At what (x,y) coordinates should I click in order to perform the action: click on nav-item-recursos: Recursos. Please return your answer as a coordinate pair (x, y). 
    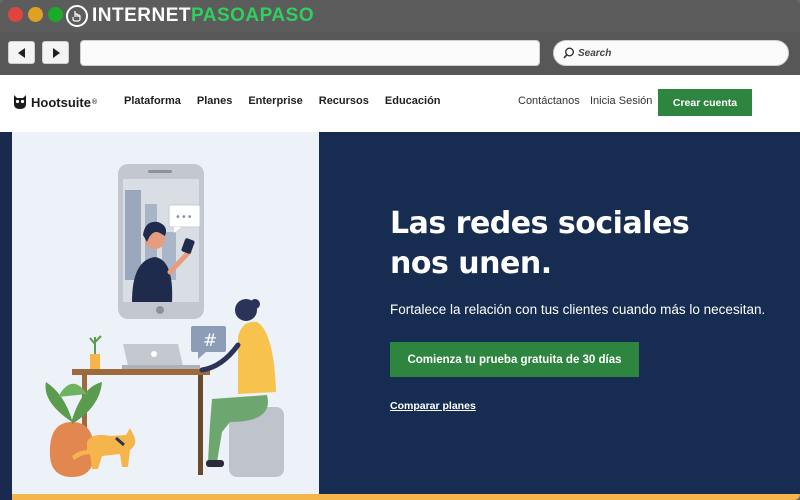
    Looking at the image, I should click on (344, 101).